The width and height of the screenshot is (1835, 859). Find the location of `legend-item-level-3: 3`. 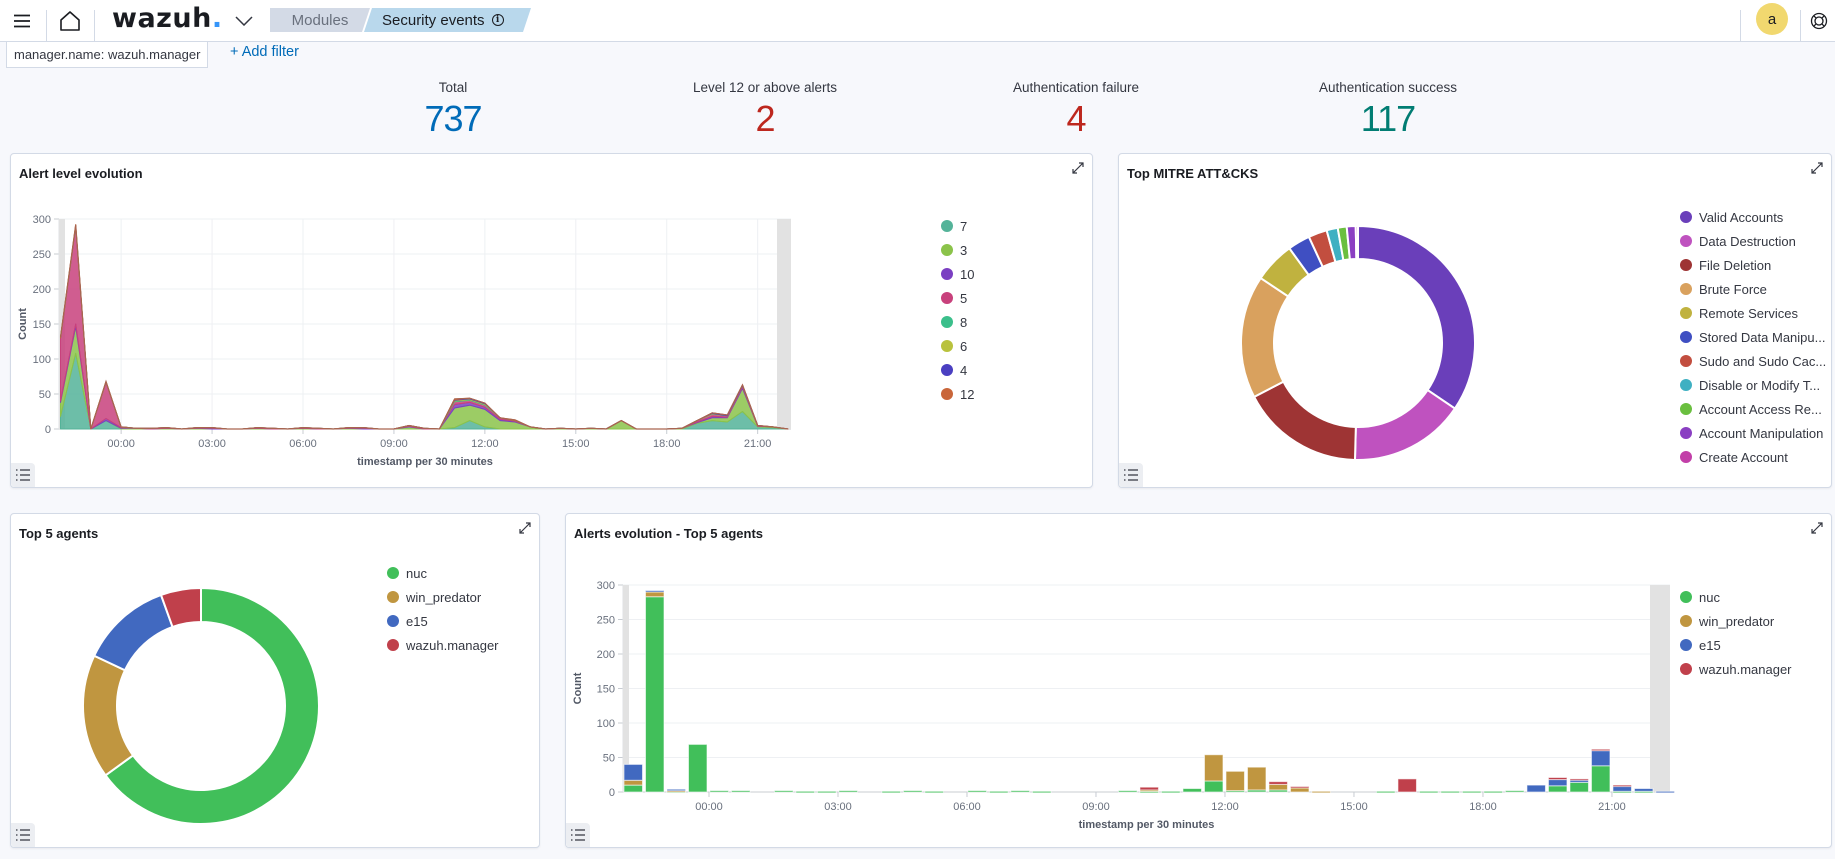

legend-item-level-3: 3 is located at coordinates (957, 250).